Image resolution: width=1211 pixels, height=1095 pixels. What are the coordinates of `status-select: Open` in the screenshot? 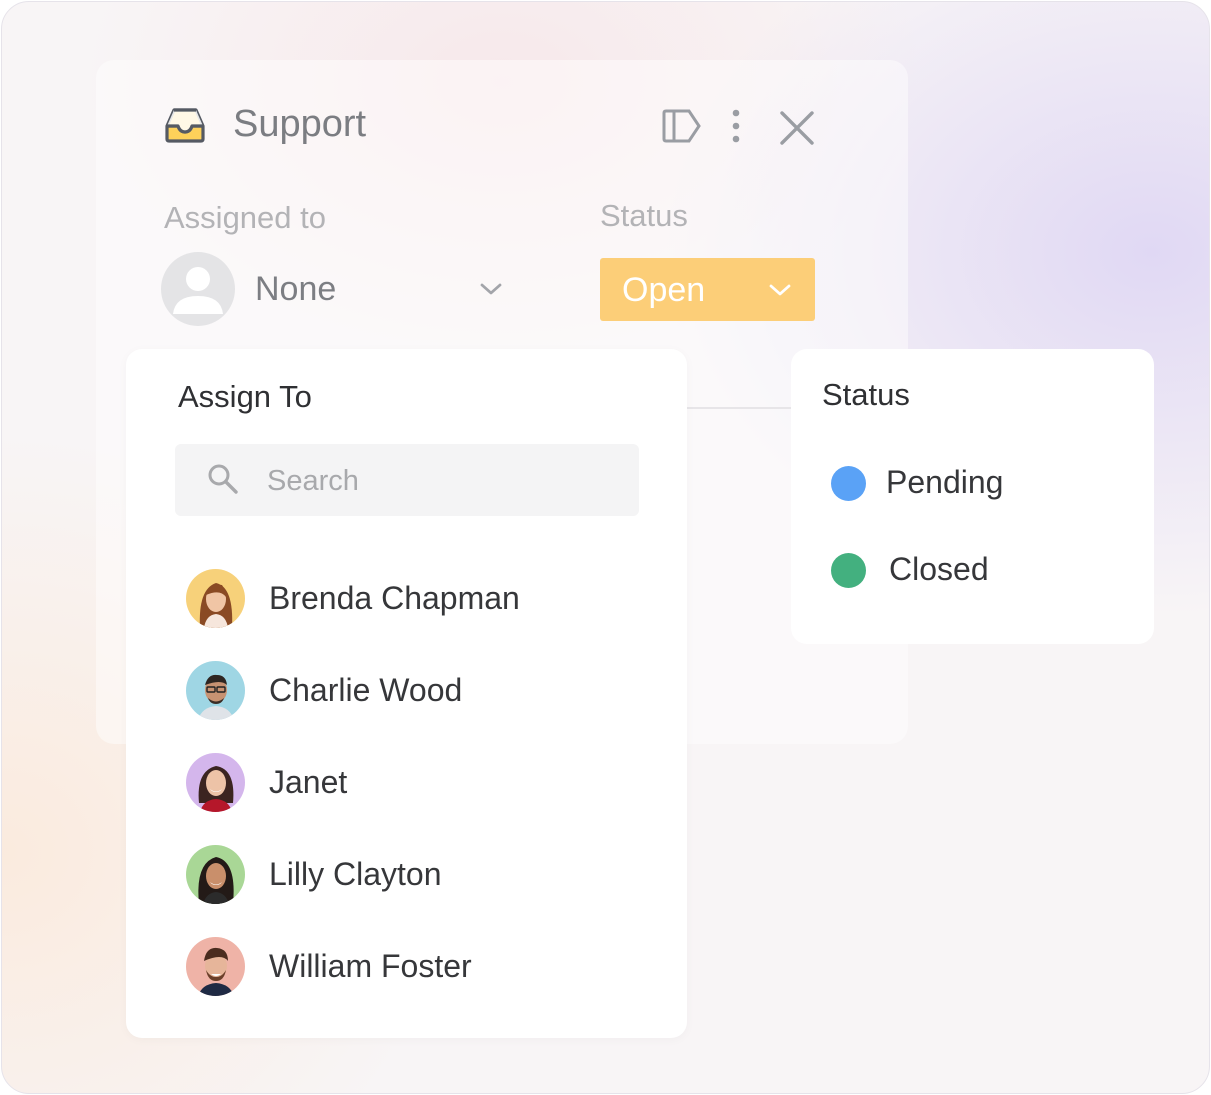 It's located at (707, 289).